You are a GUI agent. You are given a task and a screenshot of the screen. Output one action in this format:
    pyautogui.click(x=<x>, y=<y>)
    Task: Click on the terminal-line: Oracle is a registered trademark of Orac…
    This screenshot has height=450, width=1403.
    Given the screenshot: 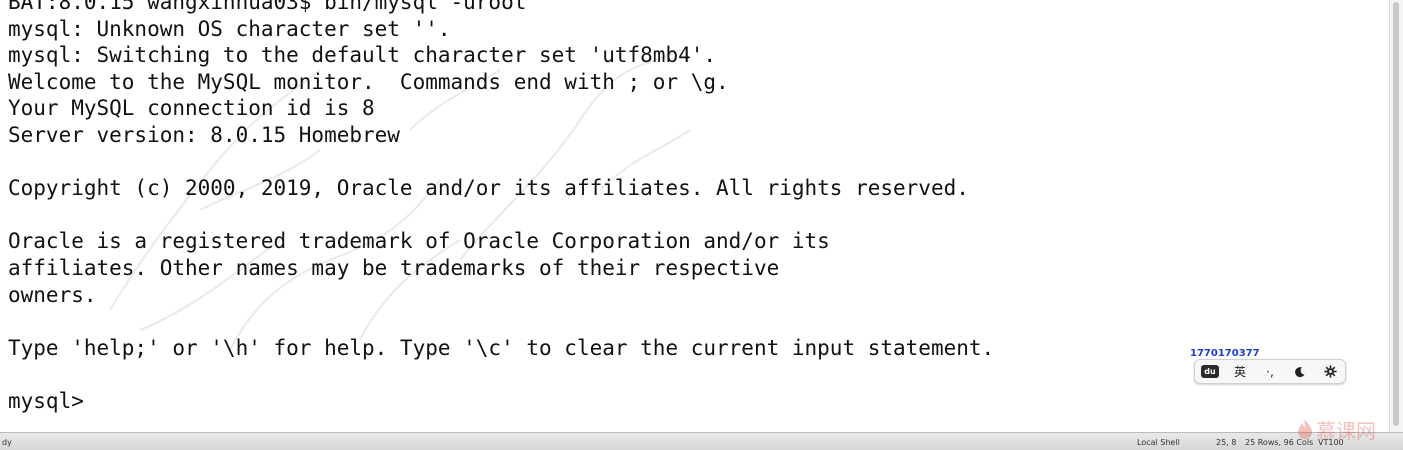 What is the action you would take?
    pyautogui.click(x=419, y=241)
    